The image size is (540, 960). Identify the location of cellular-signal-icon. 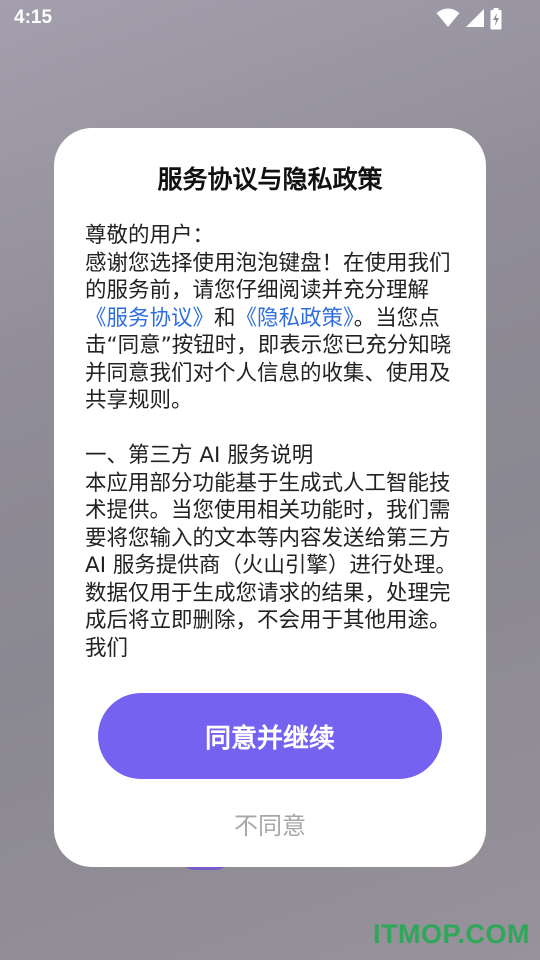
(475, 18).